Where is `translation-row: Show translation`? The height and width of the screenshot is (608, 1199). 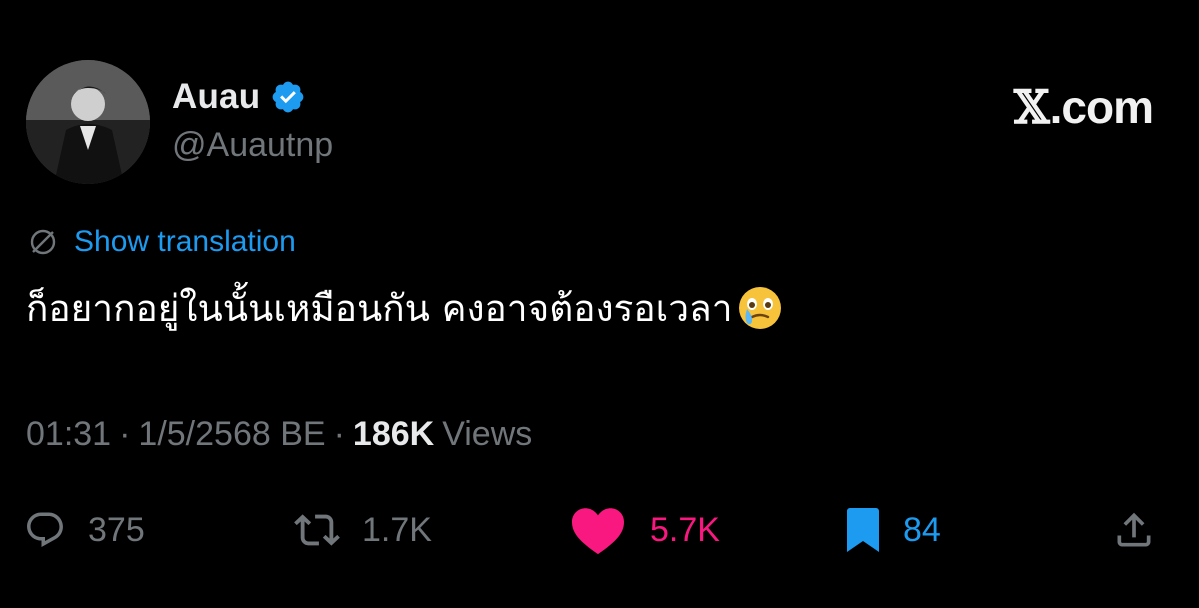 translation-row: Show translation is located at coordinates (162, 242).